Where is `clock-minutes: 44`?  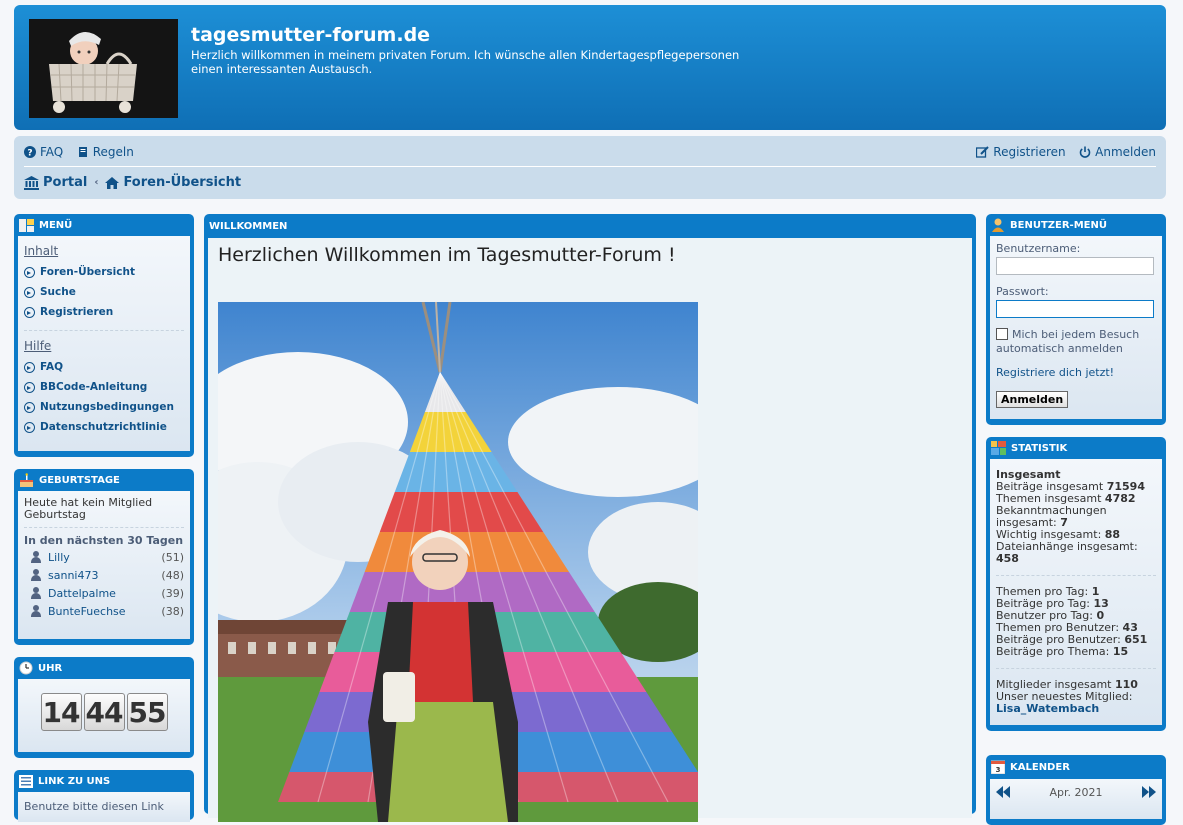
clock-minutes: 44 is located at coordinates (104, 712).